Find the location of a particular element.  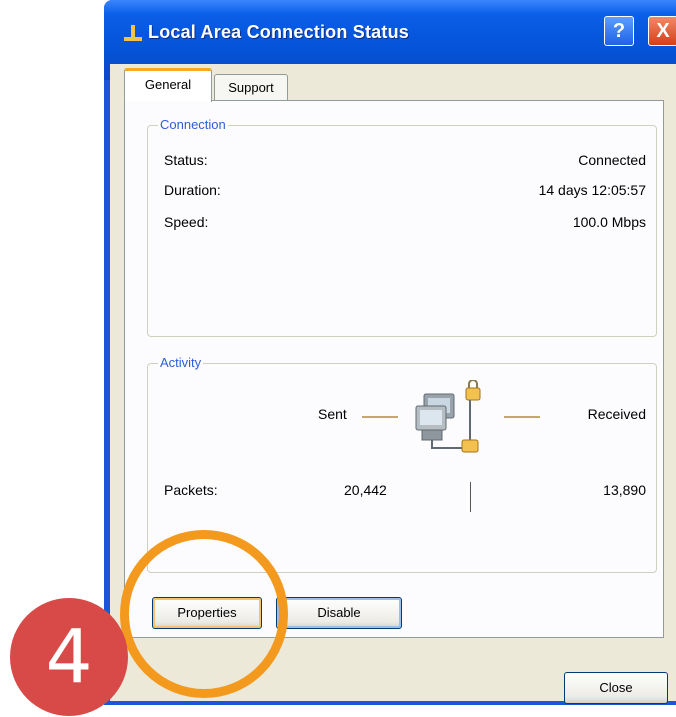

activity-divider is located at coordinates (470, 497).